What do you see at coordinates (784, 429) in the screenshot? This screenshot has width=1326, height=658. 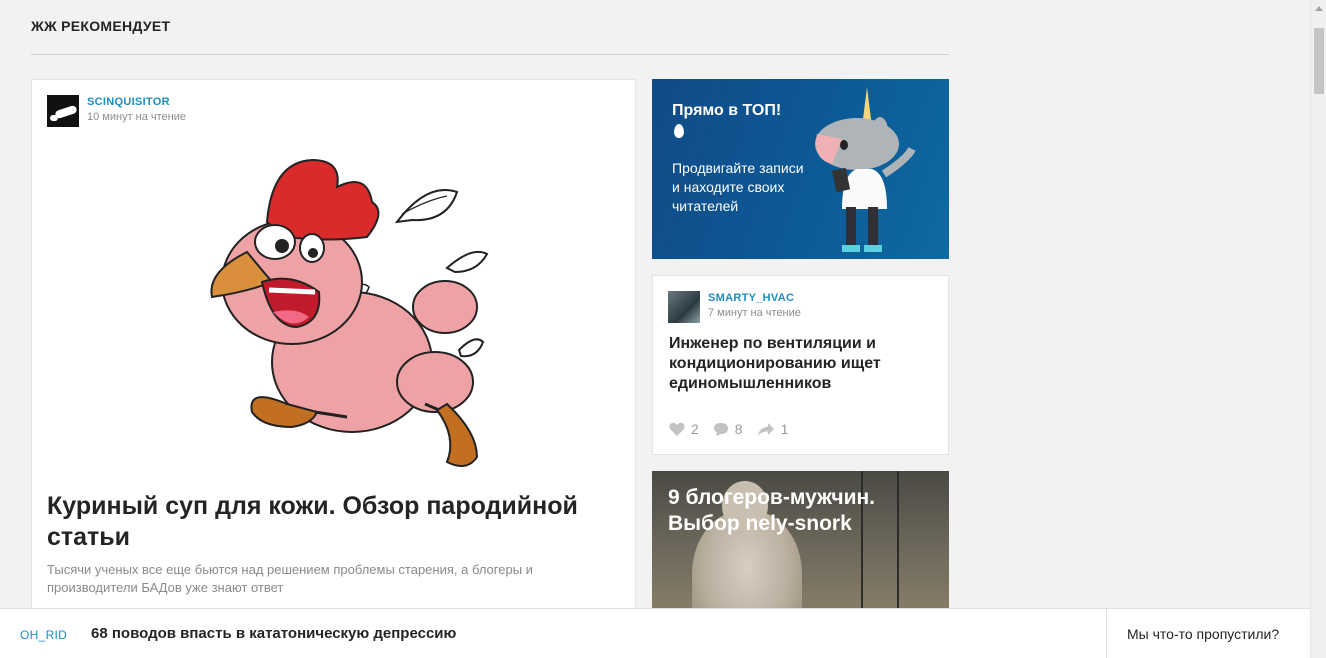 I see `share-count: 1` at bounding box center [784, 429].